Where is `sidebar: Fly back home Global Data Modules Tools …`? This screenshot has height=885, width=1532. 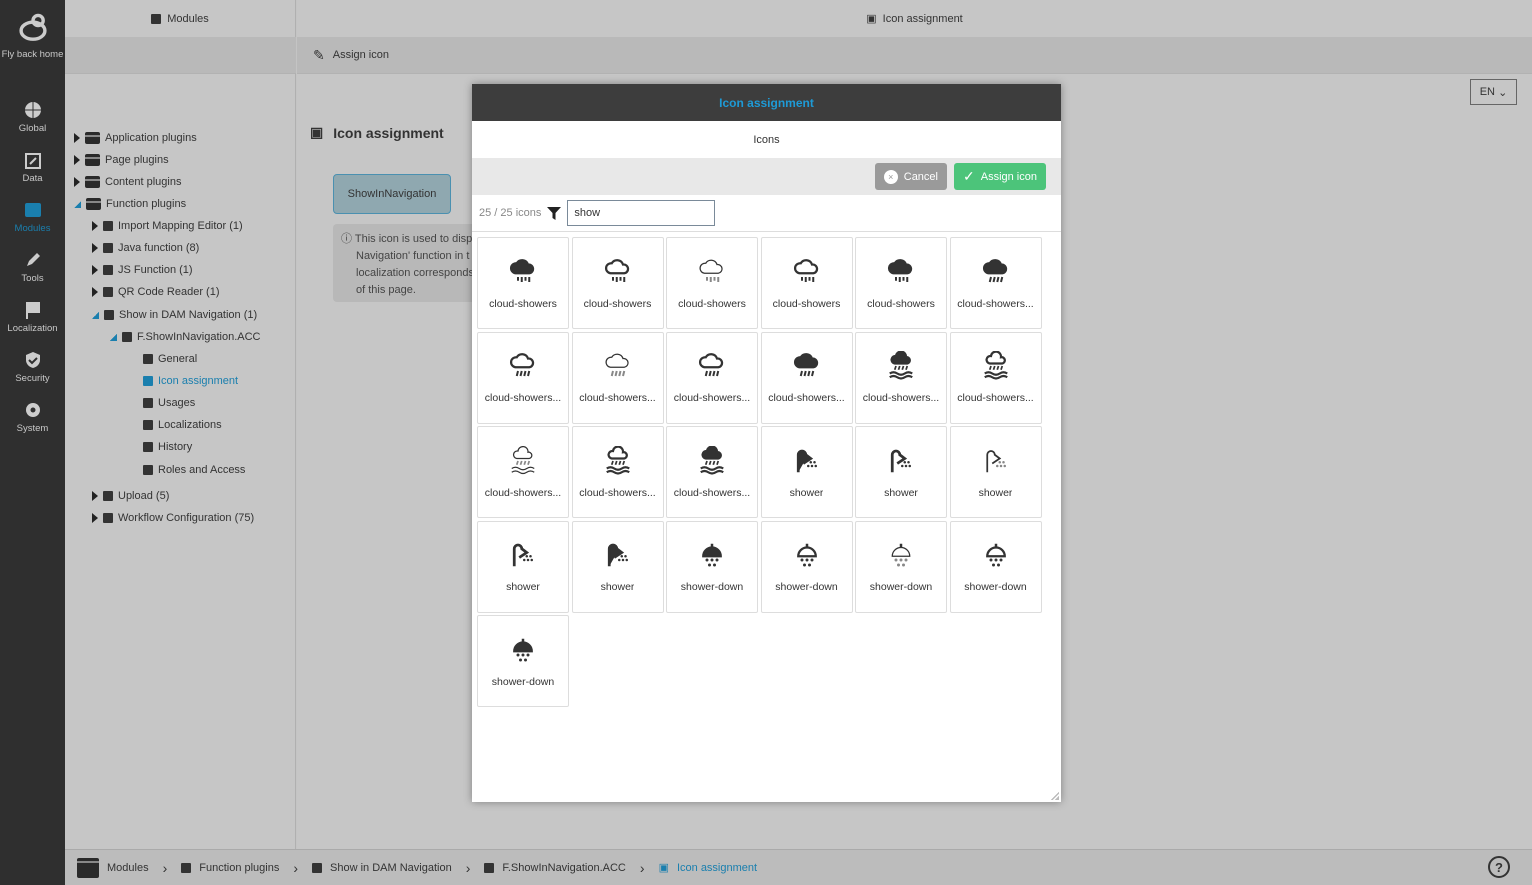
sidebar: Fly back home Global Data Modules Tools … is located at coordinates (32, 442).